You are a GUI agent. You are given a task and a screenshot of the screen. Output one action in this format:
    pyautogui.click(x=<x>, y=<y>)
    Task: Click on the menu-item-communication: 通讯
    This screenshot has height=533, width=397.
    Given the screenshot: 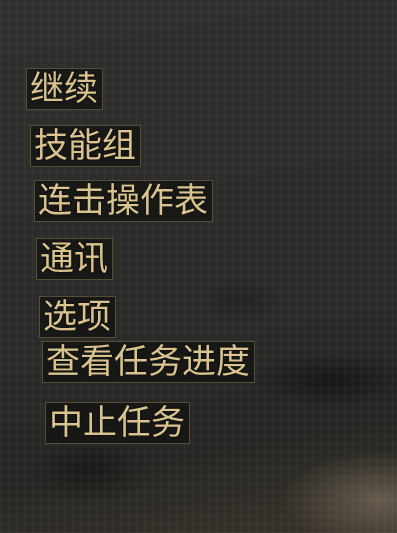 What is the action you would take?
    pyautogui.click(x=74, y=259)
    